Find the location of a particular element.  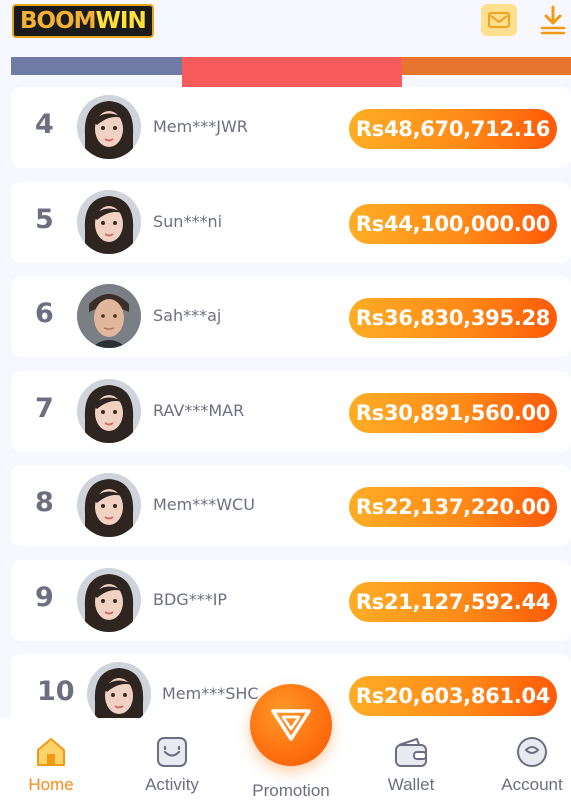

download-icon is located at coordinates (553, 20).